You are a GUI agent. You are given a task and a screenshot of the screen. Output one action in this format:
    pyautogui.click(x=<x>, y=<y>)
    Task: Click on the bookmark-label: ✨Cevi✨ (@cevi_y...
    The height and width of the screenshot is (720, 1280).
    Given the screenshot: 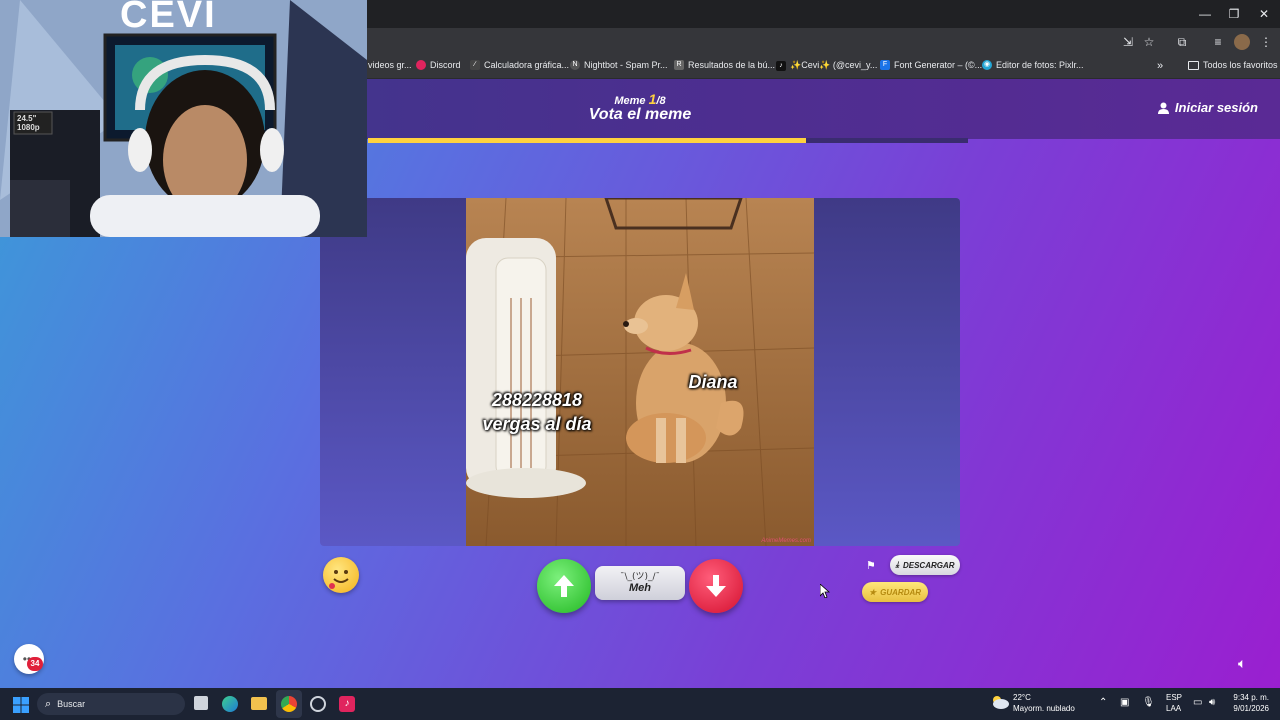 What is the action you would take?
    pyautogui.click(x=834, y=65)
    